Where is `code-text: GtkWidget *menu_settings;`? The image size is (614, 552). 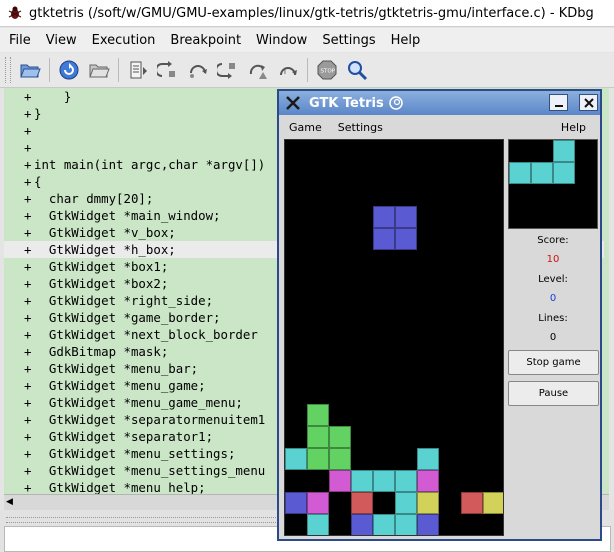 code-text: GtkWidget *menu_settings; is located at coordinates (135, 453).